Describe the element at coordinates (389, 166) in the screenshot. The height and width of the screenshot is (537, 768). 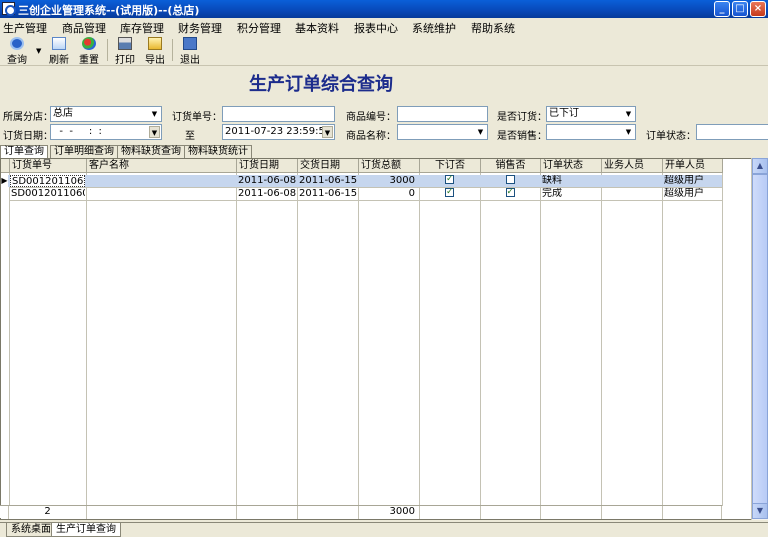
I see `header-order-total: 订货总额` at that location.